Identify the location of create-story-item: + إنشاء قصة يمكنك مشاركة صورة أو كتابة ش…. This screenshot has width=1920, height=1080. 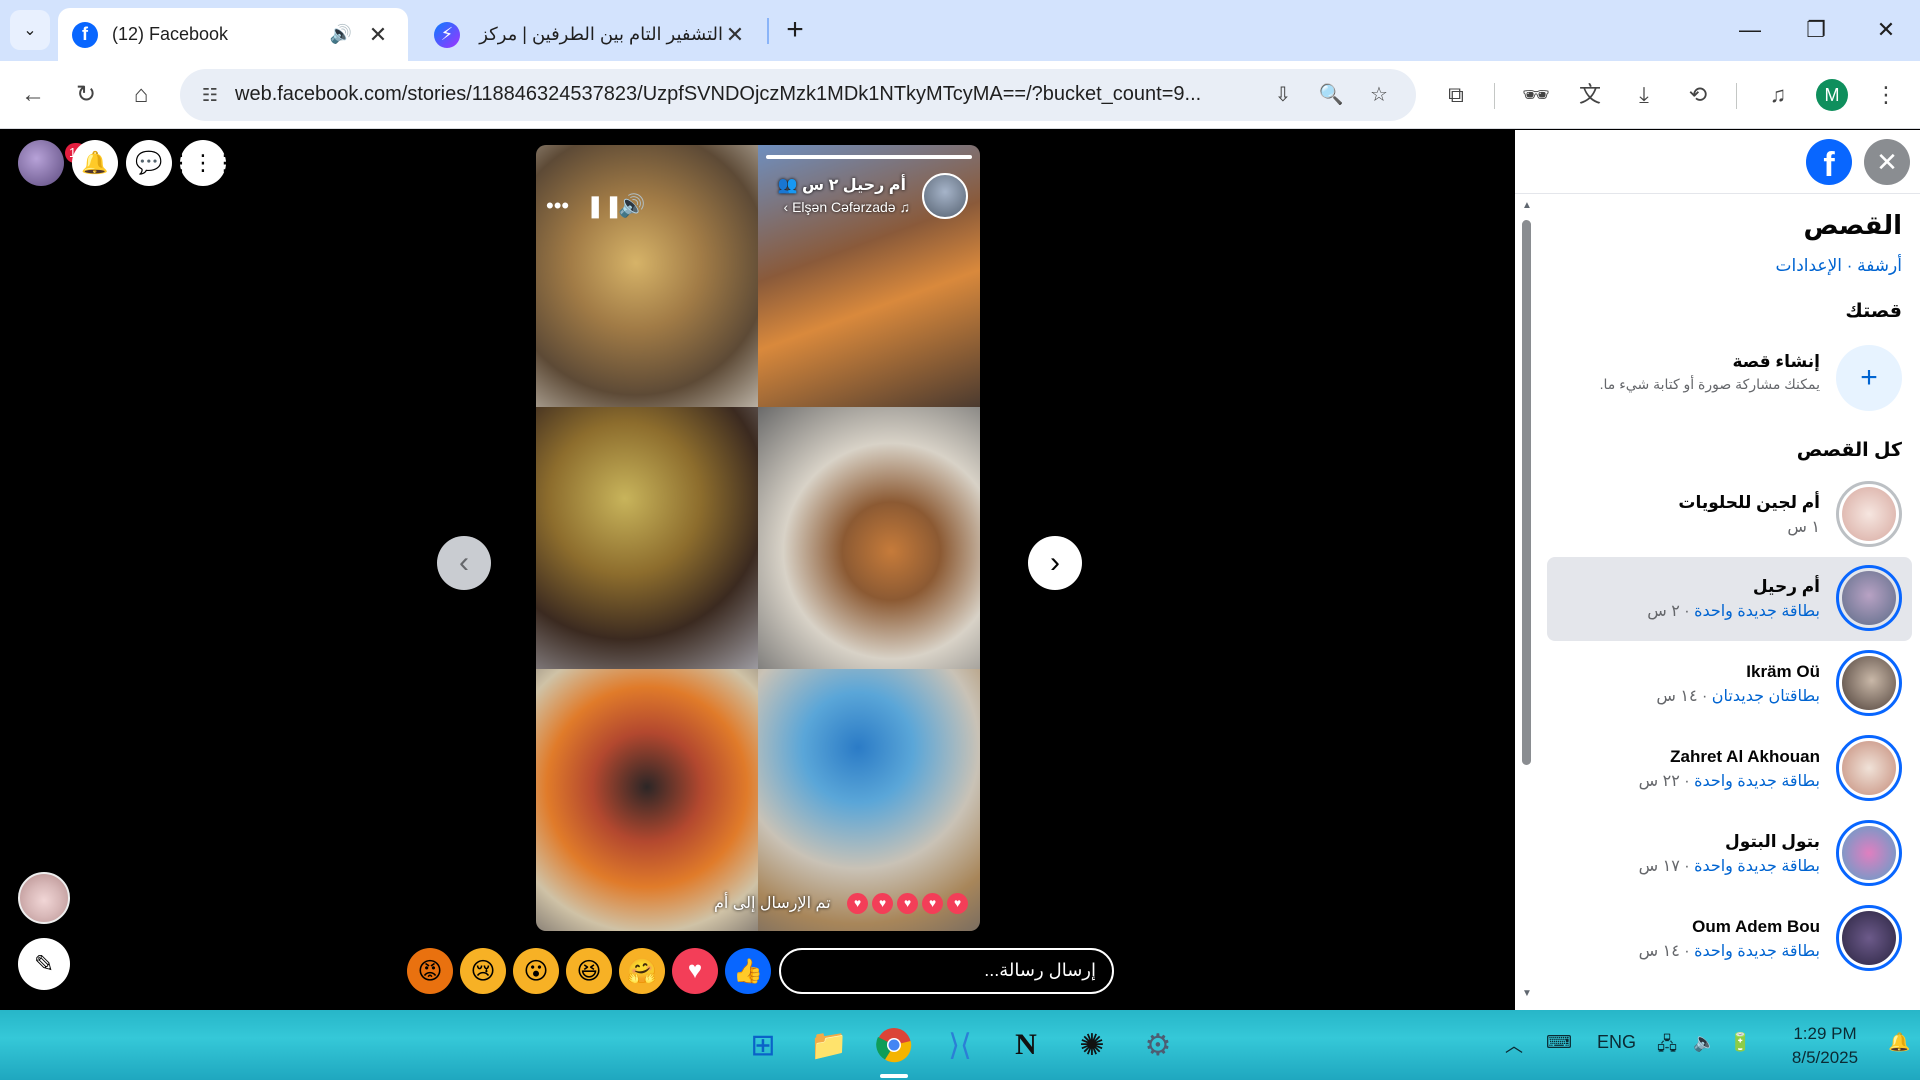
(1717, 375).